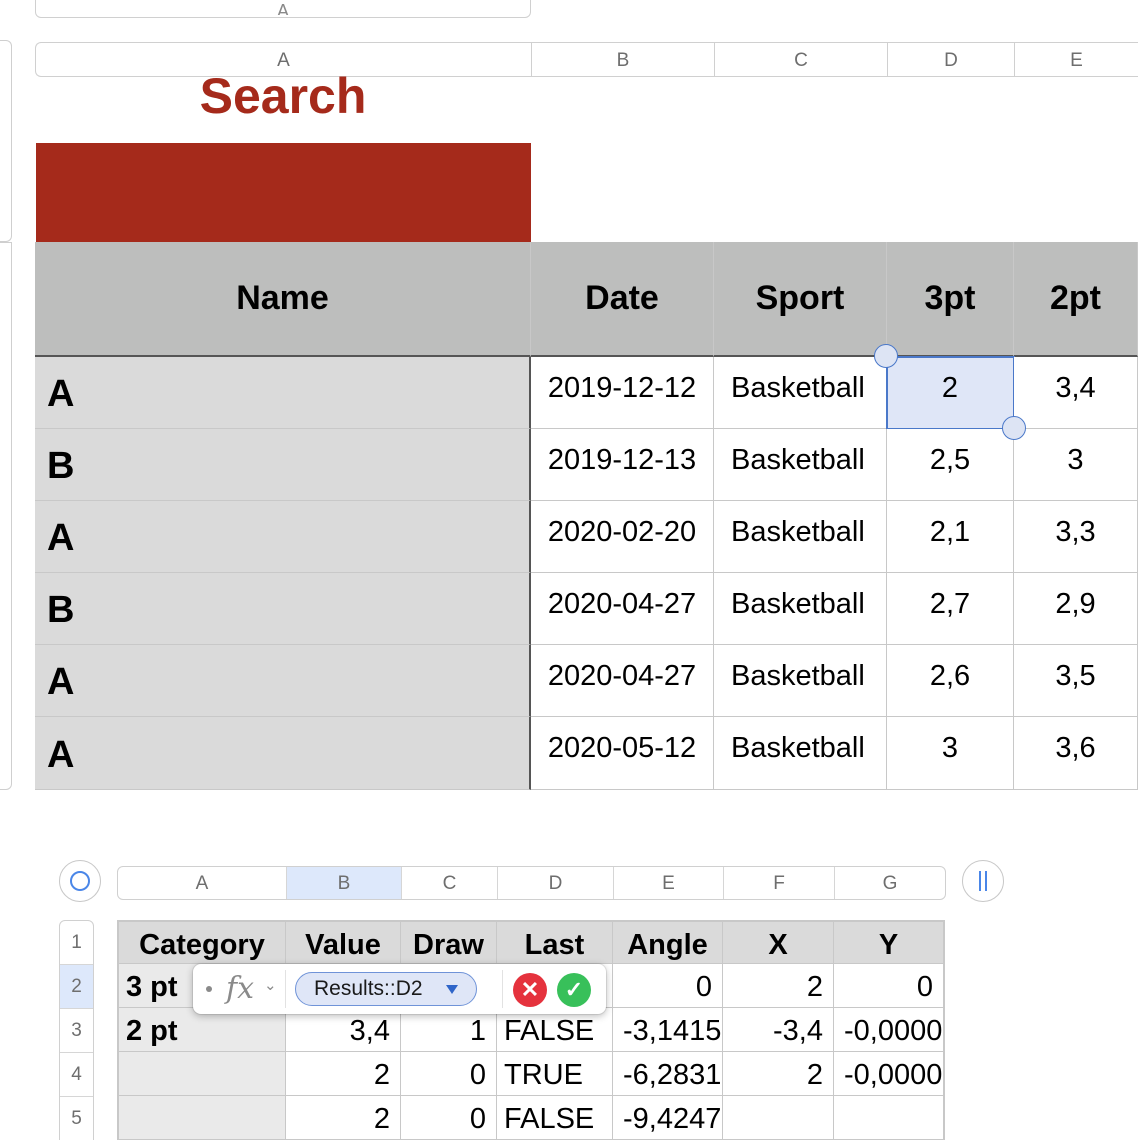 This screenshot has width=1138, height=1140. What do you see at coordinates (668, 986) in the screenshot?
I see `cell-angle: 0` at bounding box center [668, 986].